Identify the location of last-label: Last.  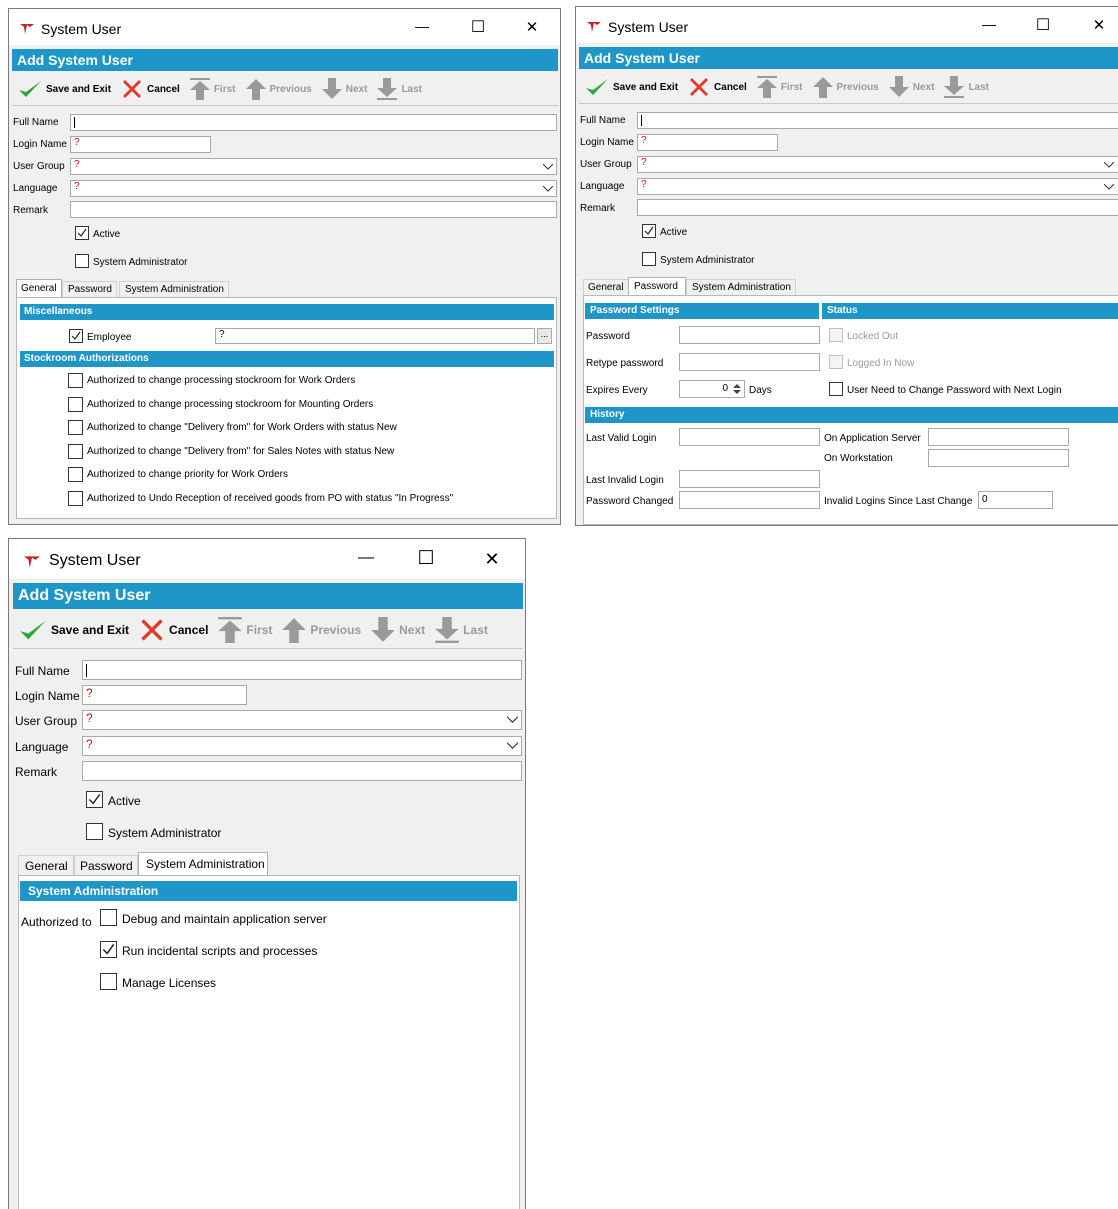
(978, 87).